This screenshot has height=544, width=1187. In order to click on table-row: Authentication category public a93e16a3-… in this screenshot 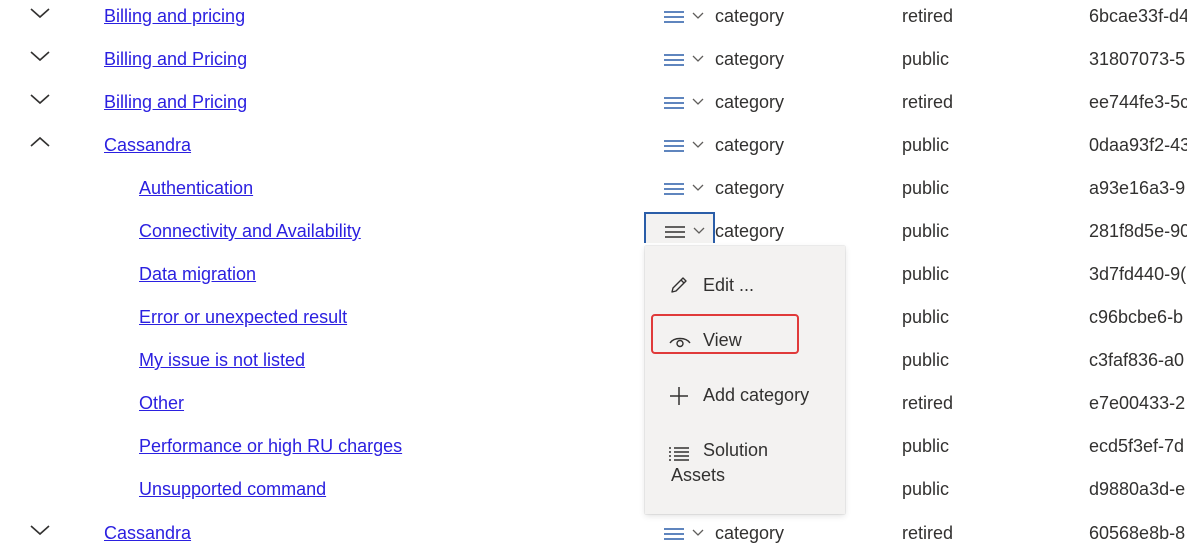, I will do `click(593, 195)`.